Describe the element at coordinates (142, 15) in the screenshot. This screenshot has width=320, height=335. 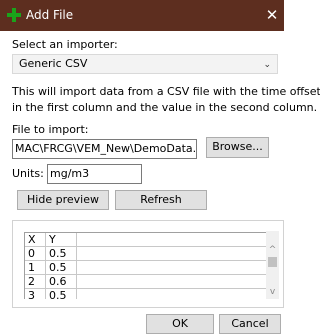
I see `title-bar: Add File ✕` at that location.